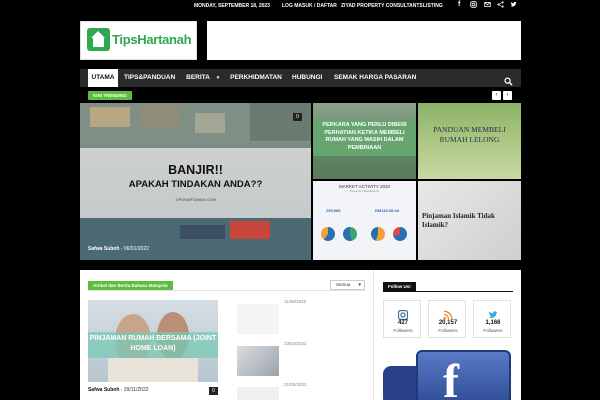  I want to click on list-item: 11/08/2022, so click(279, 317).